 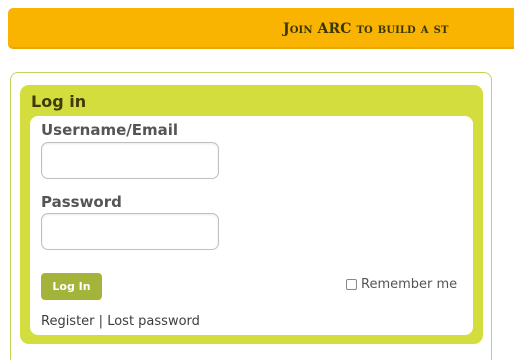 I want to click on remember-me: Remember me, so click(x=401, y=284).